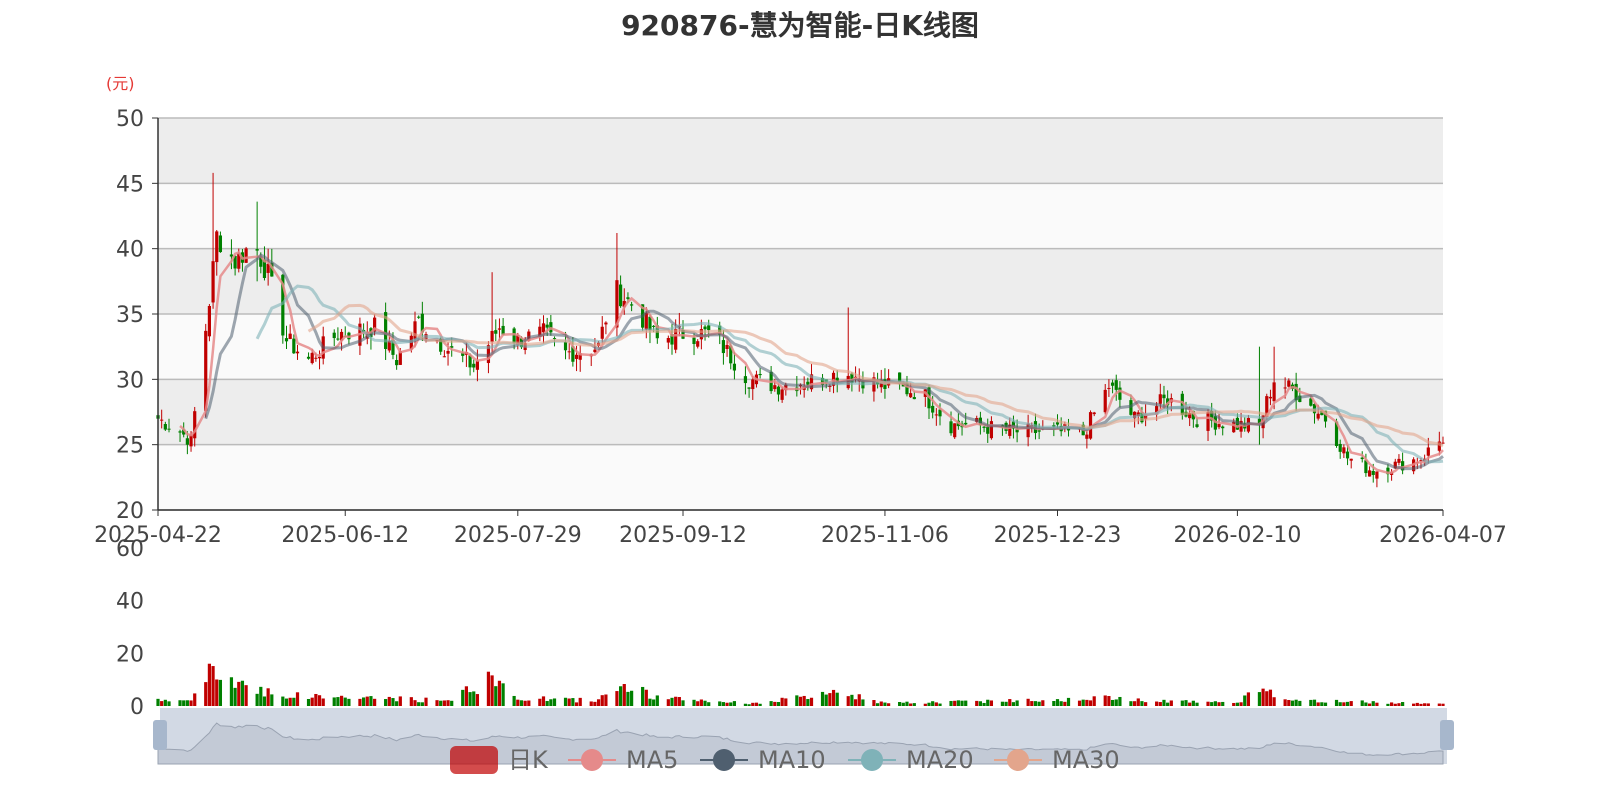  Describe the element at coordinates (940, 760) in the screenshot. I see `legend-label: MA20` at that location.